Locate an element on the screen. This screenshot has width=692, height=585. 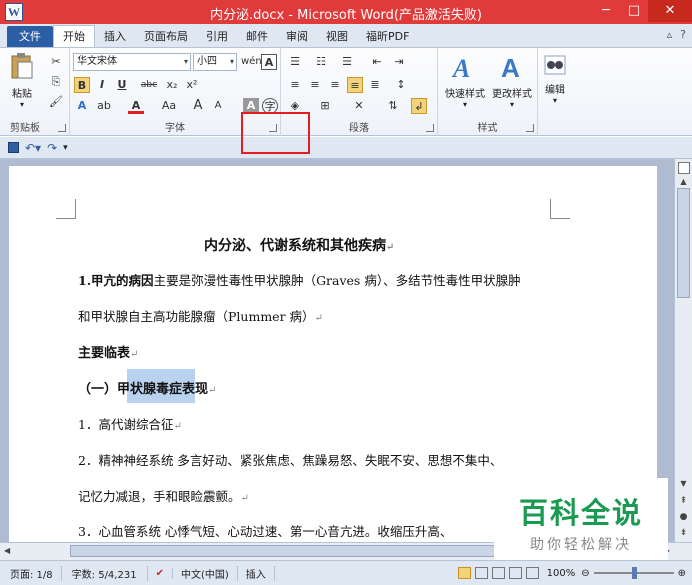
character-border-icon: A is located at coordinates (269, 62).